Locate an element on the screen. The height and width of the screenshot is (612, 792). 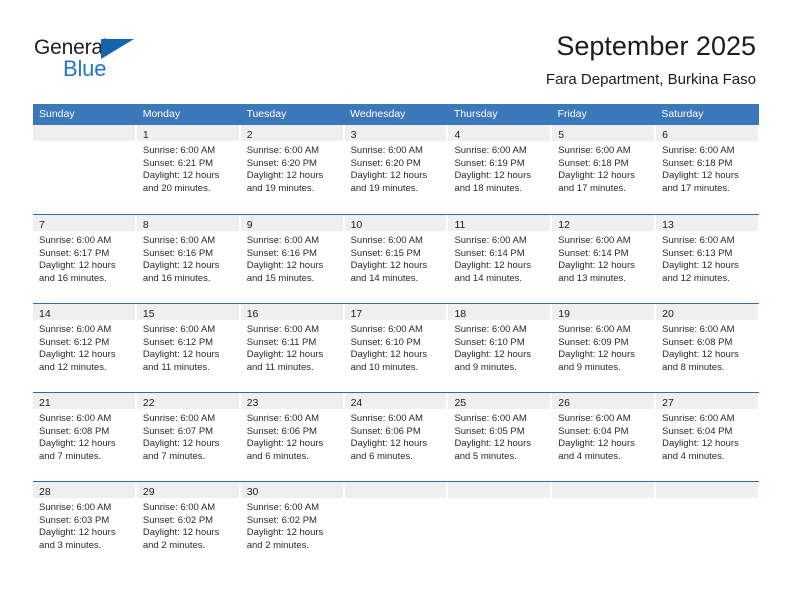
day-number: 24 is located at coordinates (356, 403).